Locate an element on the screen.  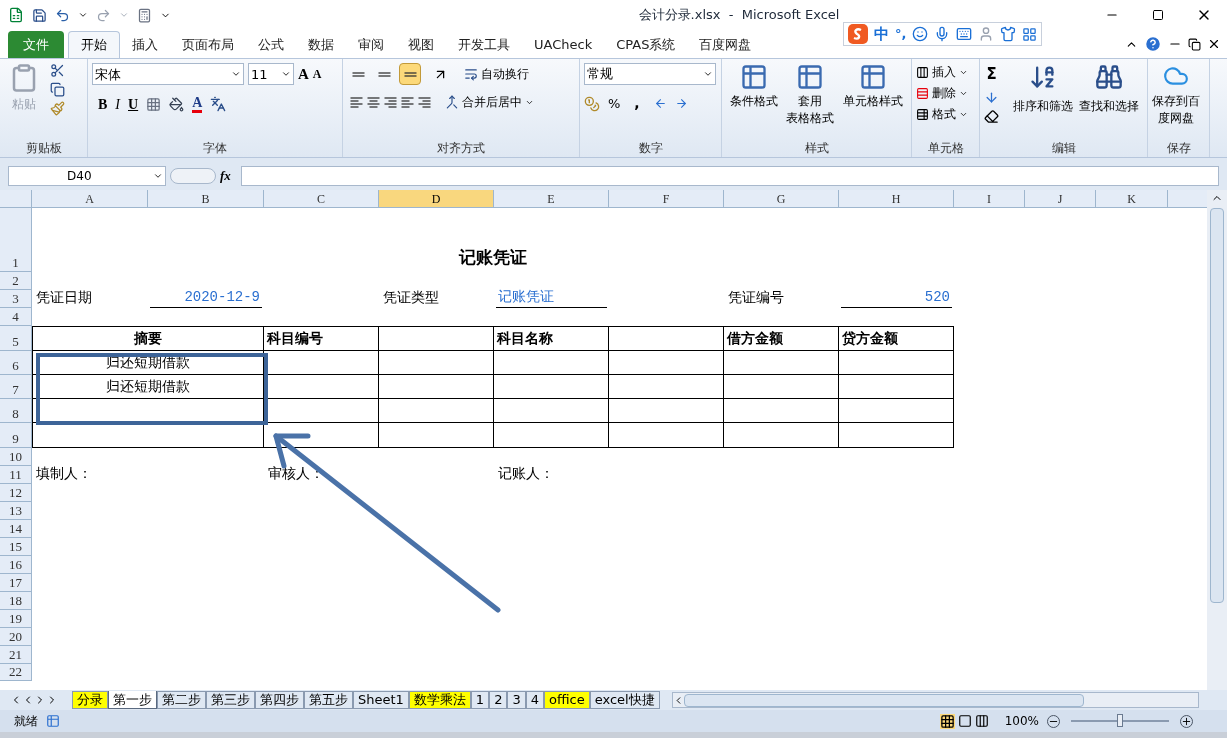
workbook-restore-icon is located at coordinates (1194, 44).